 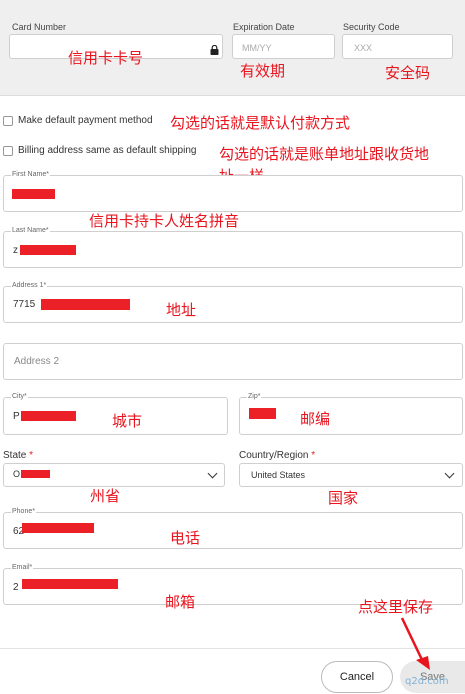 I want to click on lock-icon, so click(x=214, y=48).